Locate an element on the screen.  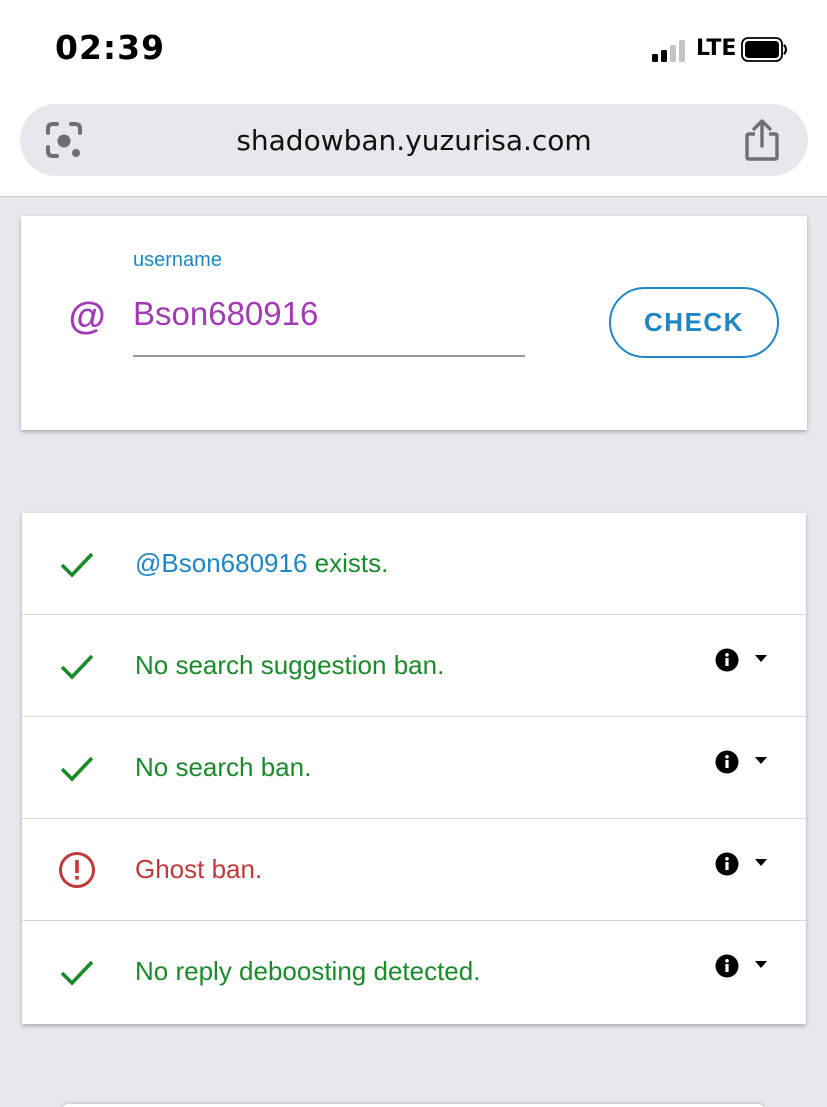
network-type: LTE is located at coordinates (716, 48).